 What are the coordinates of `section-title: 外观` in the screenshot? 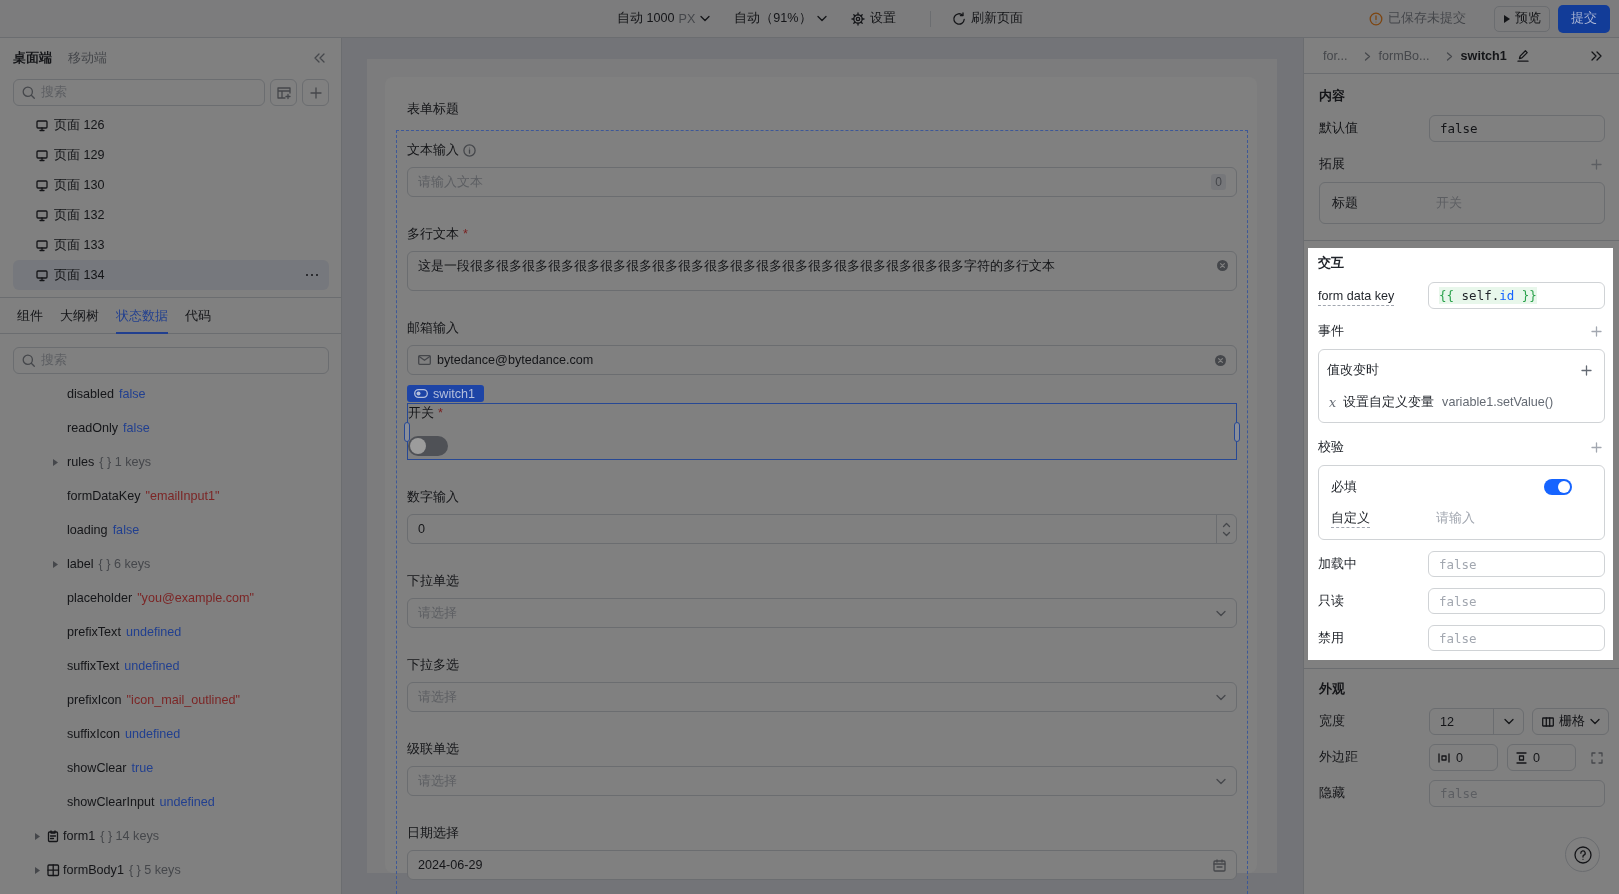 It's located at (1332, 689).